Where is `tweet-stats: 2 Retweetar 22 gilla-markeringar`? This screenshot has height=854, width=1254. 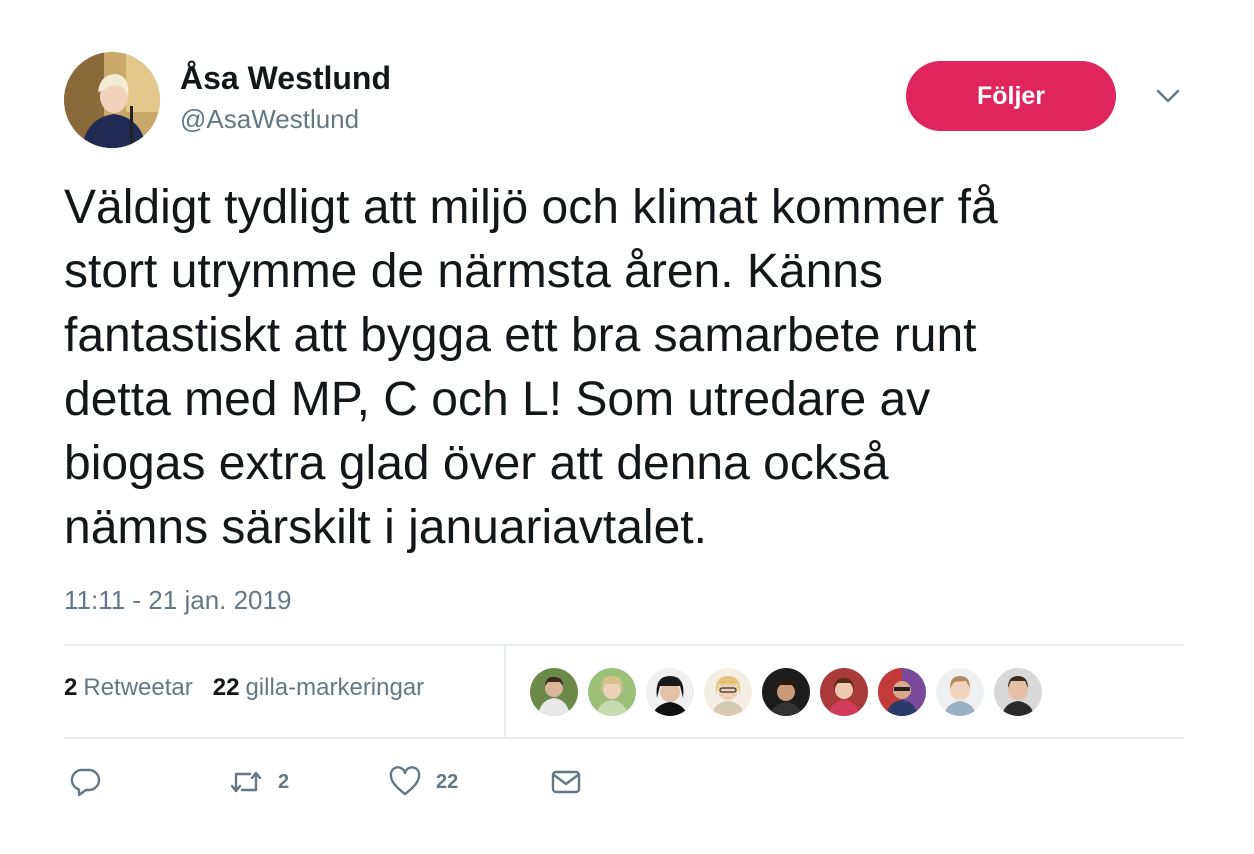 tweet-stats: 2 Retweetar 22 gilla-markeringar is located at coordinates (244, 688).